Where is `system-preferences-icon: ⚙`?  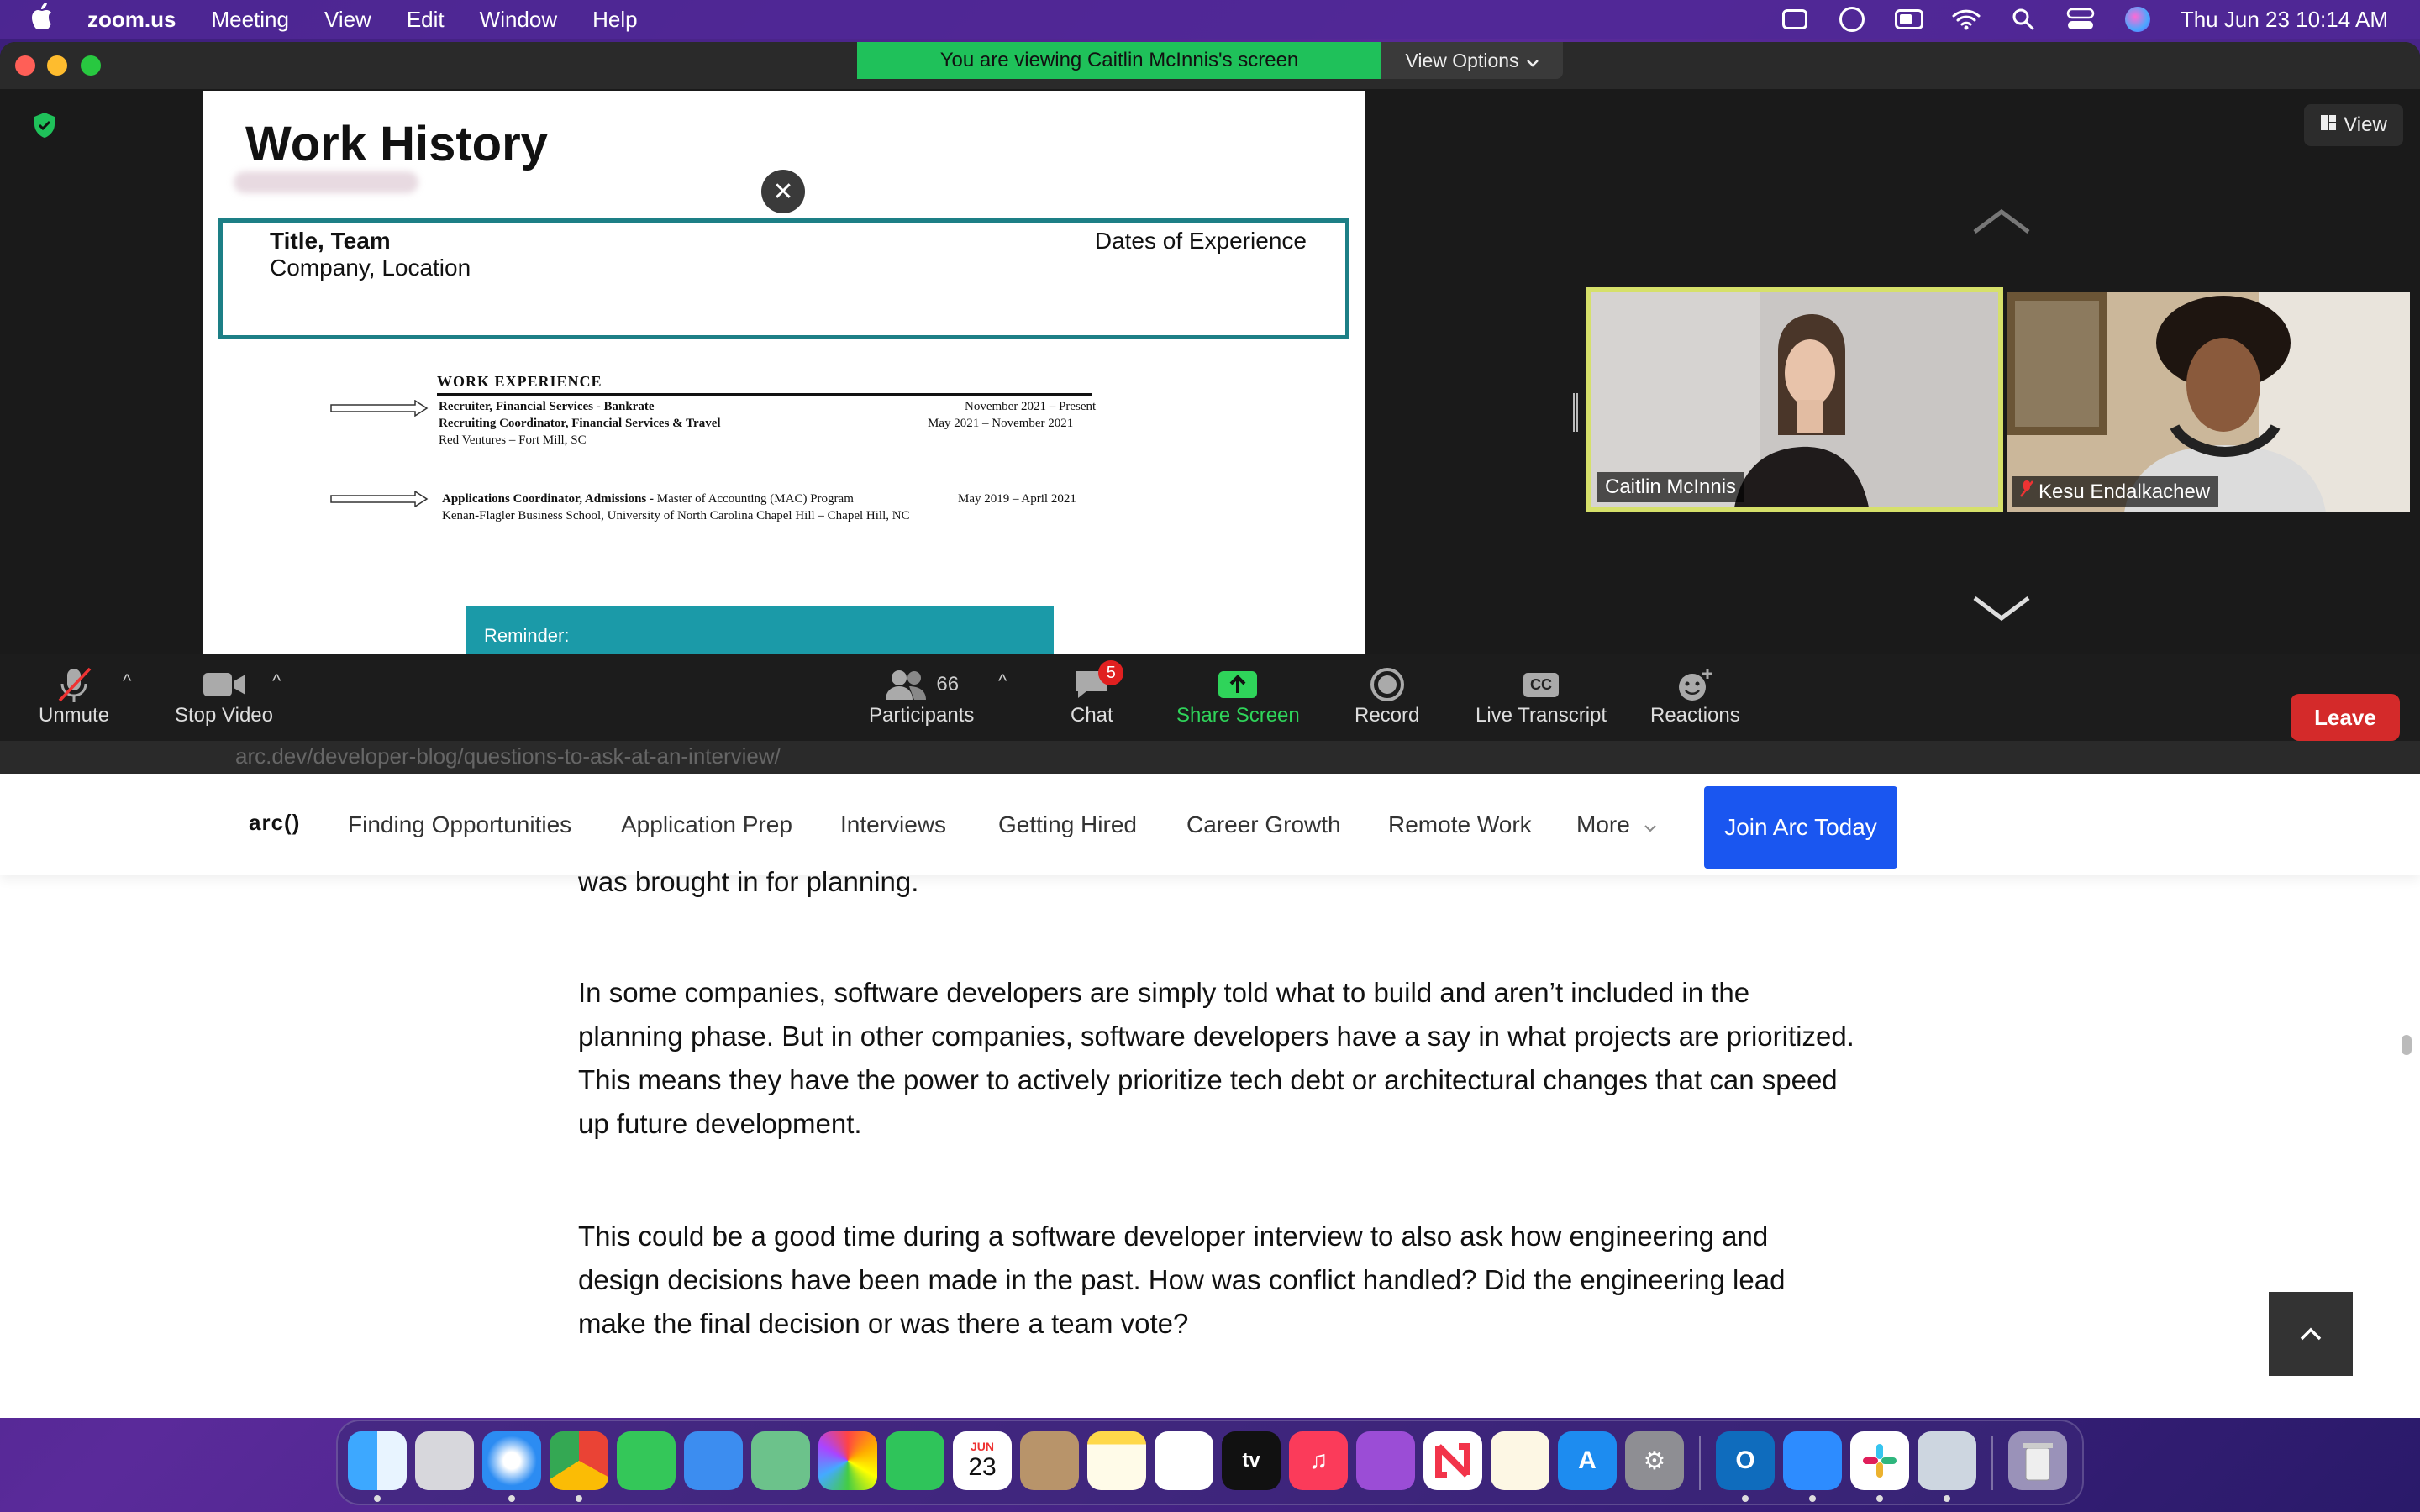 system-preferences-icon: ⚙ is located at coordinates (1654, 1460).